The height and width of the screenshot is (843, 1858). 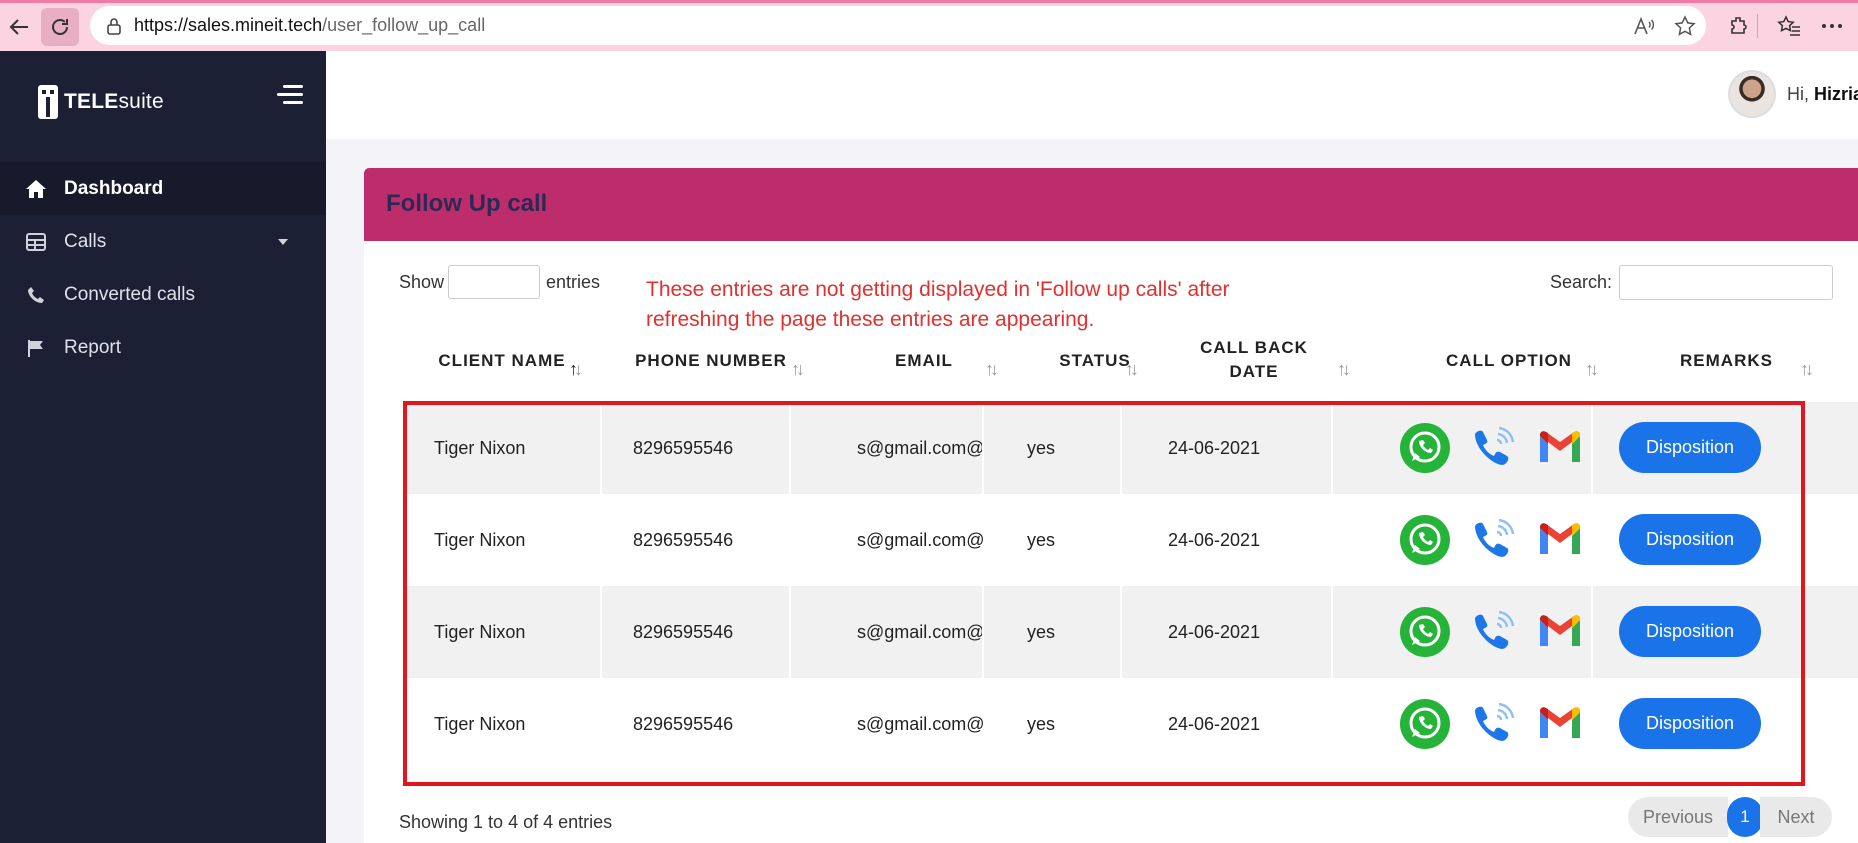 I want to click on top-header, so click(x=1092, y=95).